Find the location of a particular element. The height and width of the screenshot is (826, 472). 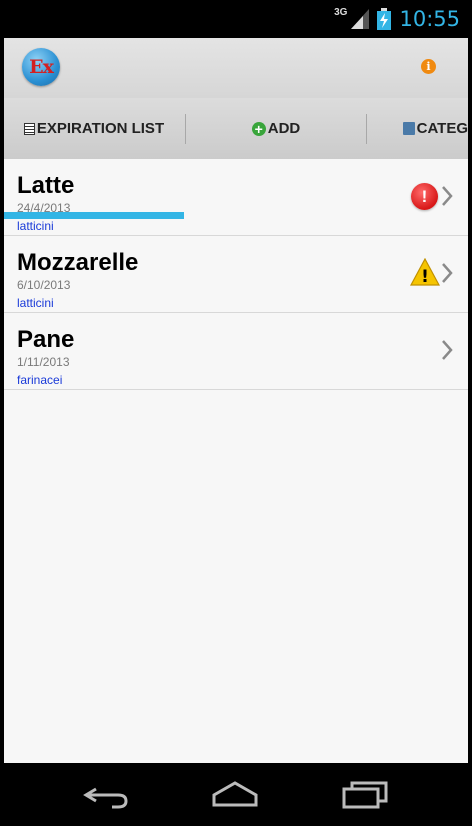

list-item: Latte 24/4/2013 latticini ! is located at coordinates (236, 197).